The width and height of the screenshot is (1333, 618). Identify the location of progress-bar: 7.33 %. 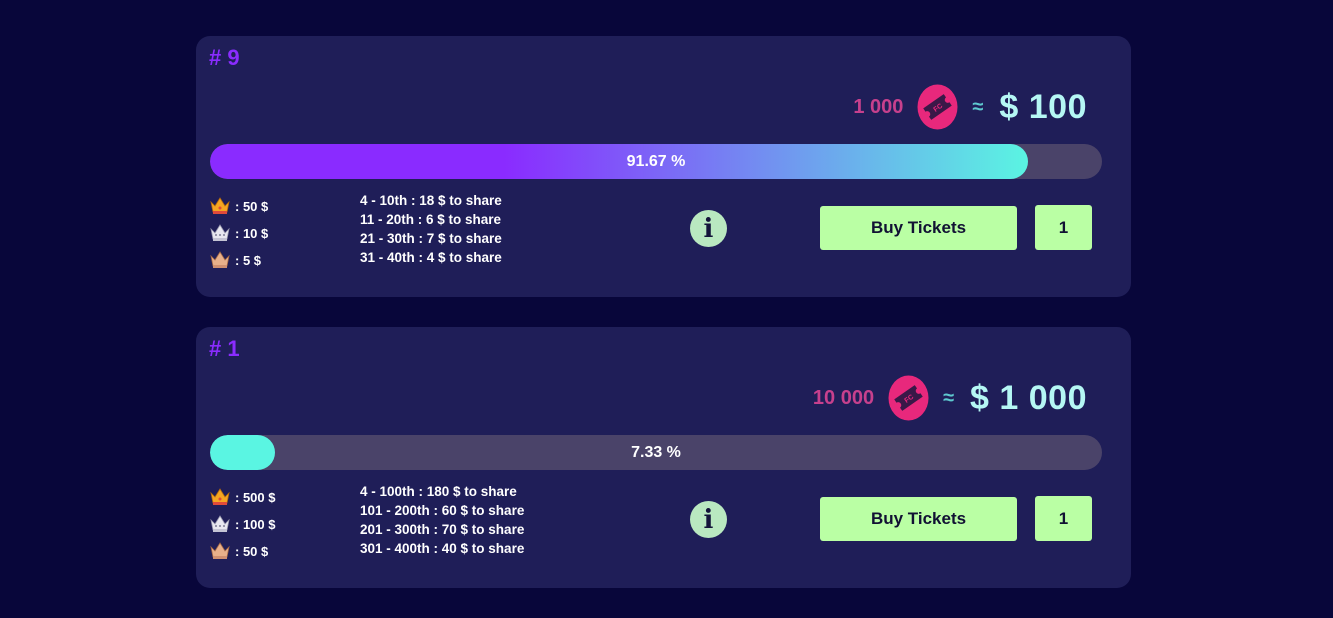
(656, 452).